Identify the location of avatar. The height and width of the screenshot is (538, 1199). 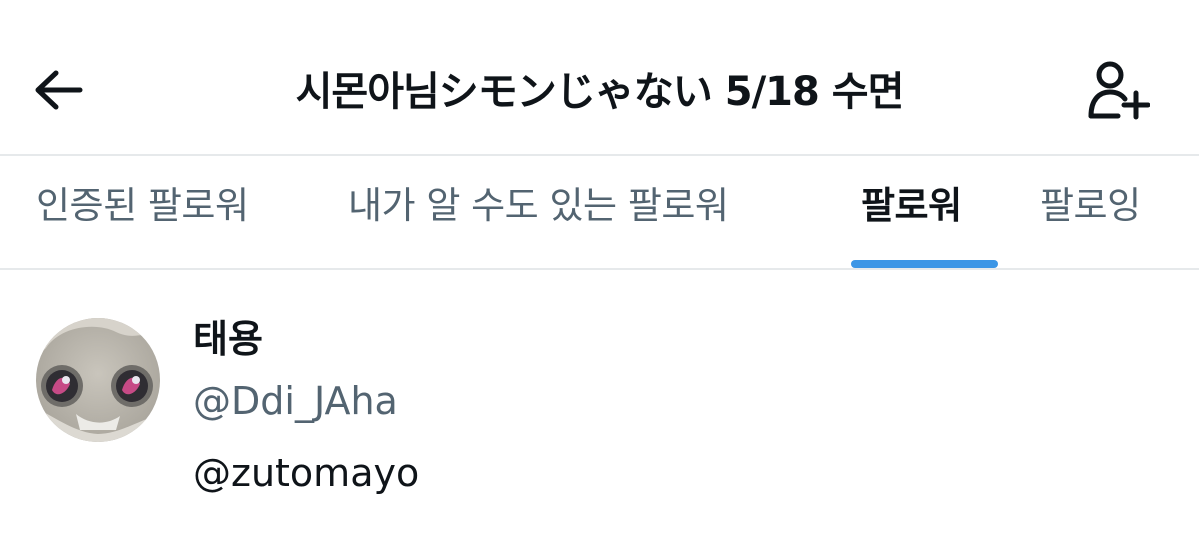
(98, 380).